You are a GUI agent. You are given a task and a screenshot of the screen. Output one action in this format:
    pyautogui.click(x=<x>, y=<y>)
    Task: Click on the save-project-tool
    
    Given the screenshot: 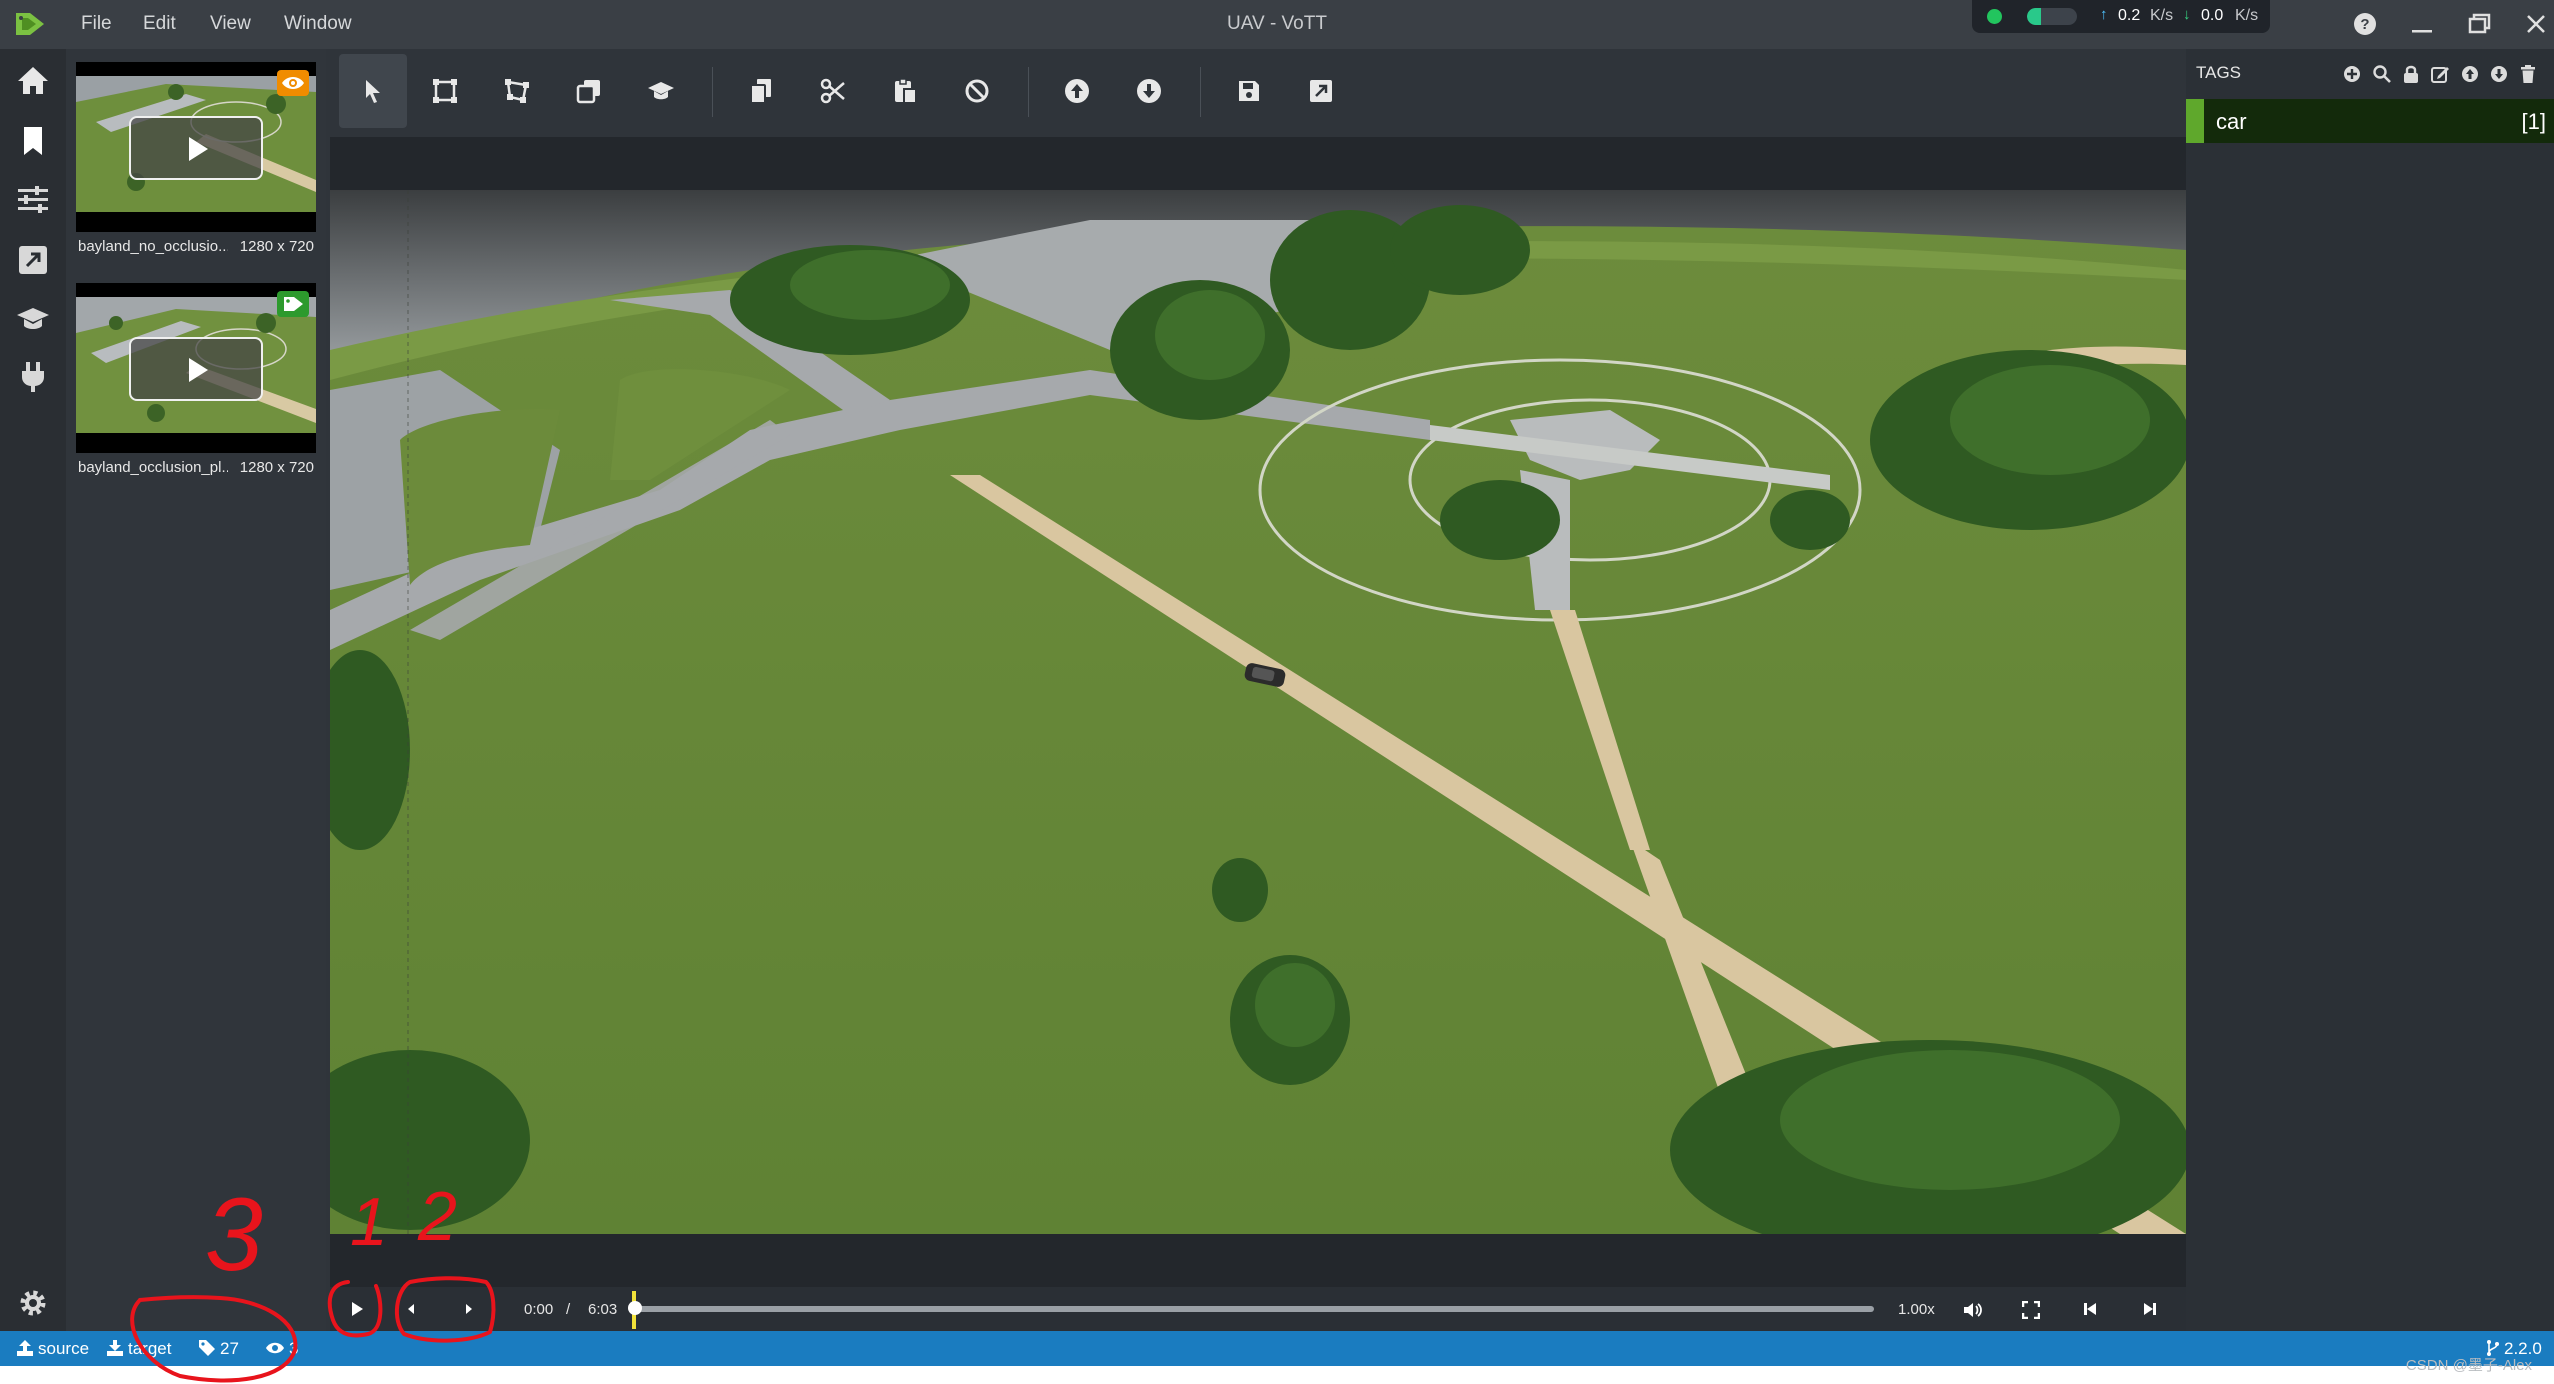 What is the action you would take?
    pyautogui.click(x=1249, y=91)
    